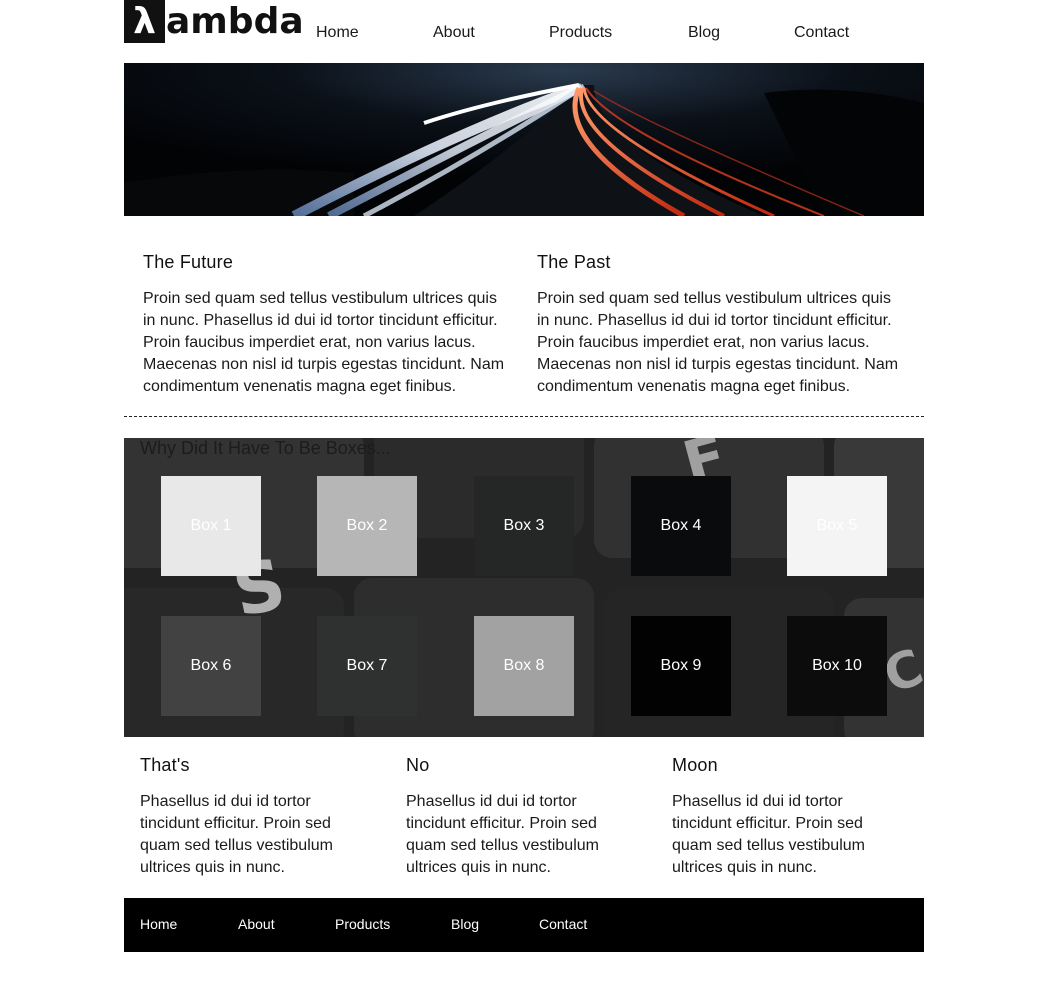  Describe the element at coordinates (235, 21) in the screenshot. I see `logo-text: ambda` at that location.